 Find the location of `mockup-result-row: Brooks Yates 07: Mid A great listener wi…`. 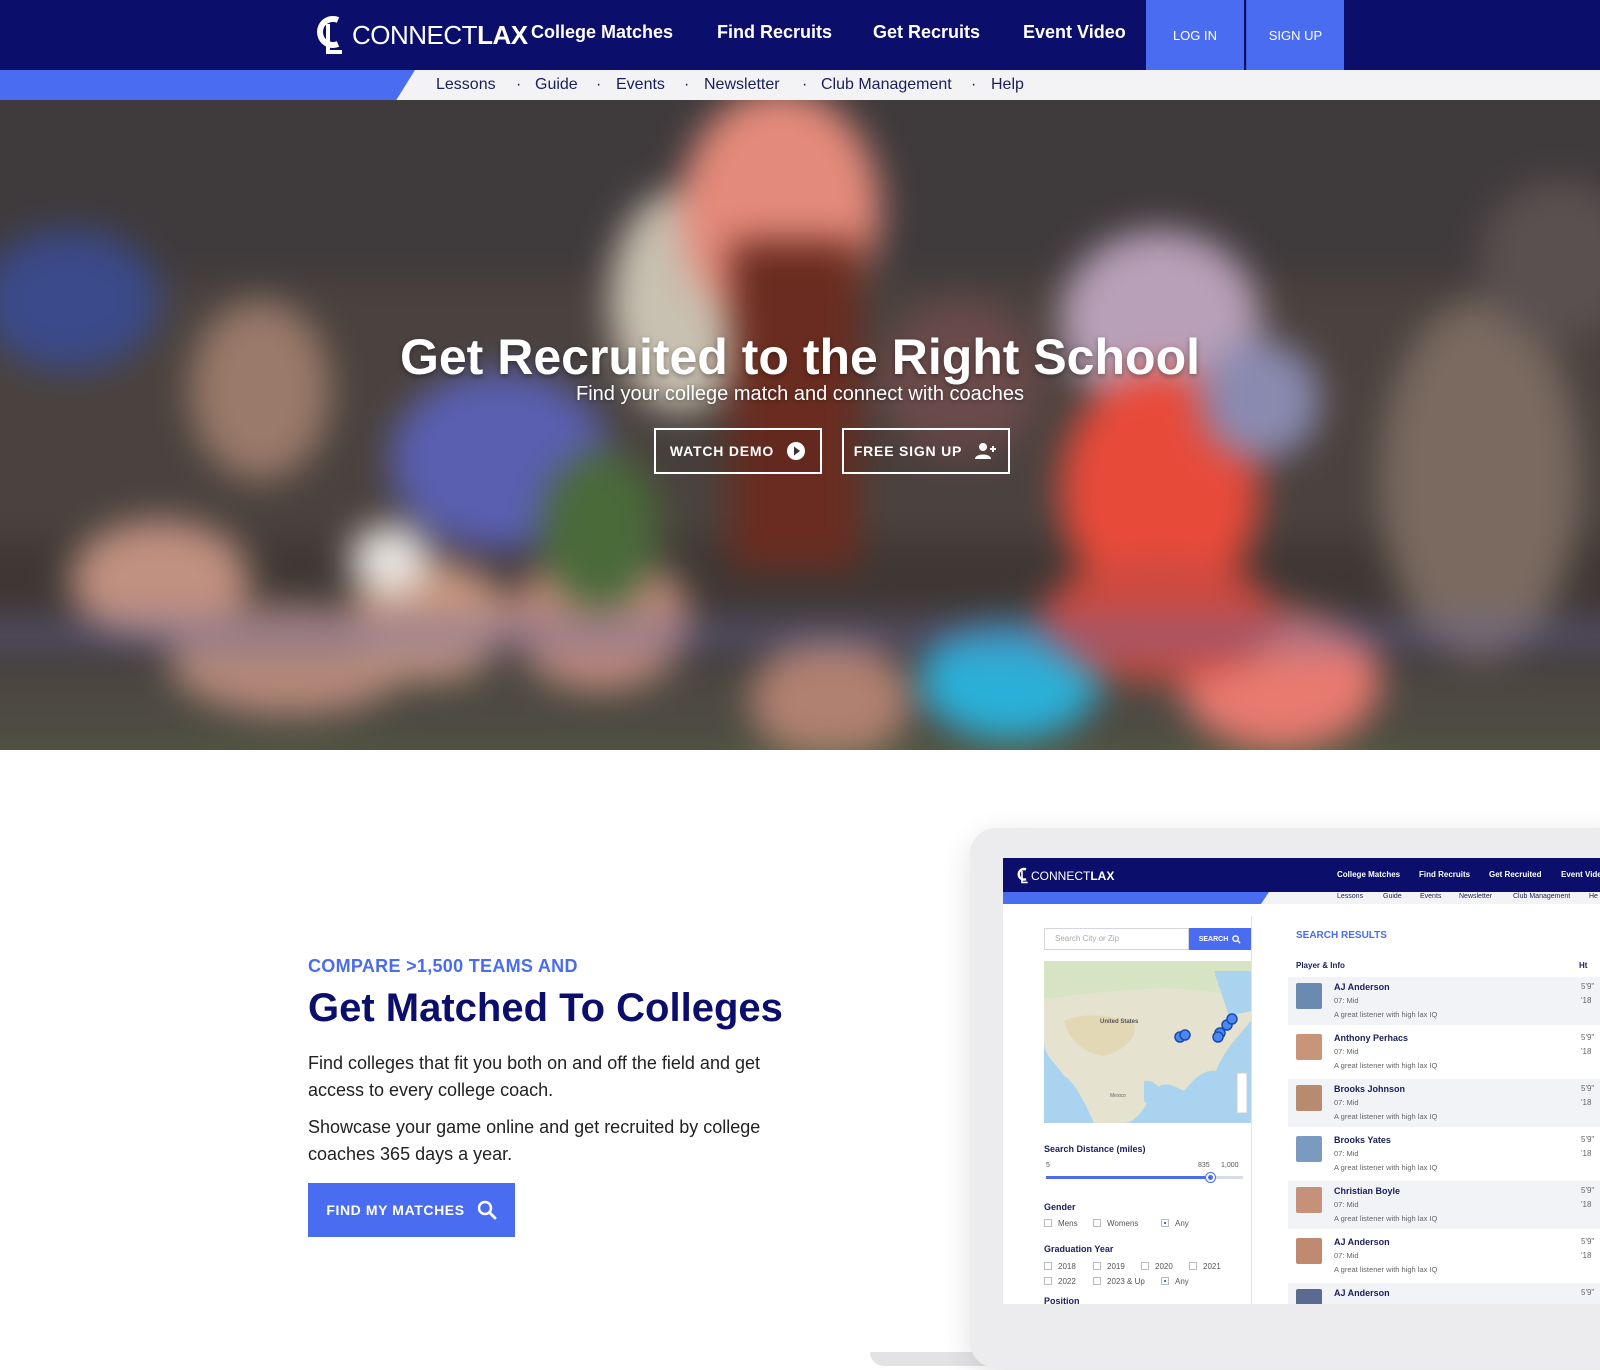

mockup-result-row: Brooks Yates 07: Mid A great listener wi… is located at coordinates (1444, 1154).